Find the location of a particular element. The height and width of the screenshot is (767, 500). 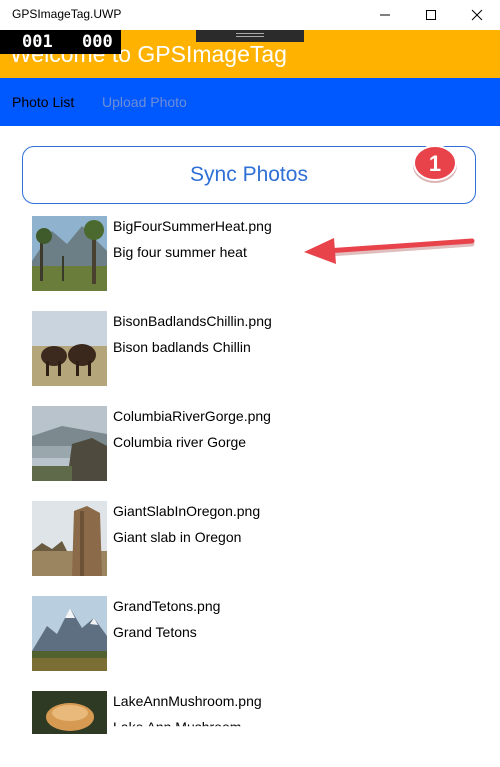

step-badge-icon: 1 is located at coordinates (435, 164).